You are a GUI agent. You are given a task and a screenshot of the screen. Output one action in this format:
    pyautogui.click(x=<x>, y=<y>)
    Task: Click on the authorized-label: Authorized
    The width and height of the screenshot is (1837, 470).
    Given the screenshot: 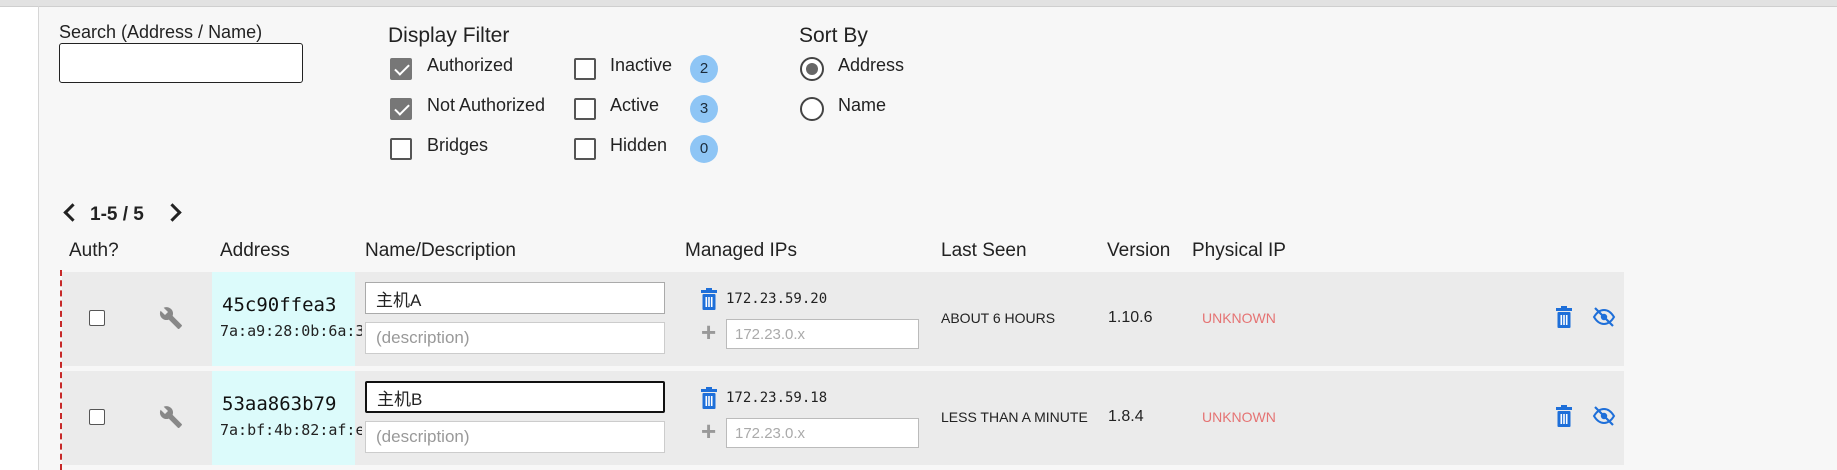 What is the action you would take?
    pyautogui.click(x=470, y=65)
    